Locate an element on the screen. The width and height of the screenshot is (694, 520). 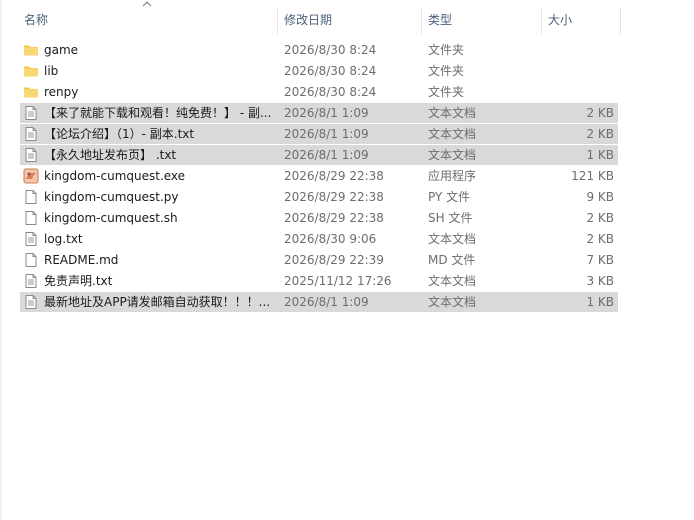
file-row: log.txt 2026/8/30 9:06 文本文档 2 KB is located at coordinates (319, 239).